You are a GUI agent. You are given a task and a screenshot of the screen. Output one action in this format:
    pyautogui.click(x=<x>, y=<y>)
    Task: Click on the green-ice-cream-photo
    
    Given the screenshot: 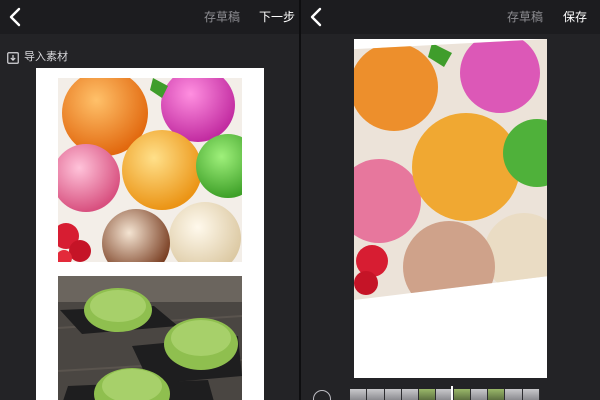 What is the action you would take?
    pyautogui.click(x=150, y=338)
    